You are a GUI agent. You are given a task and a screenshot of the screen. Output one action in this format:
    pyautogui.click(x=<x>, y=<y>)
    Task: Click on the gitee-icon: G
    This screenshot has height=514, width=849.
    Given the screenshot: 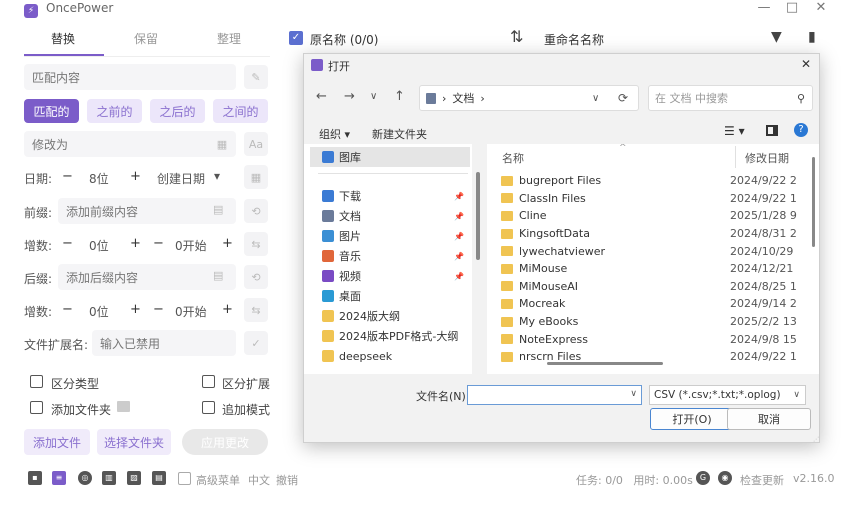 What is the action you would take?
    pyautogui.click(x=703, y=478)
    